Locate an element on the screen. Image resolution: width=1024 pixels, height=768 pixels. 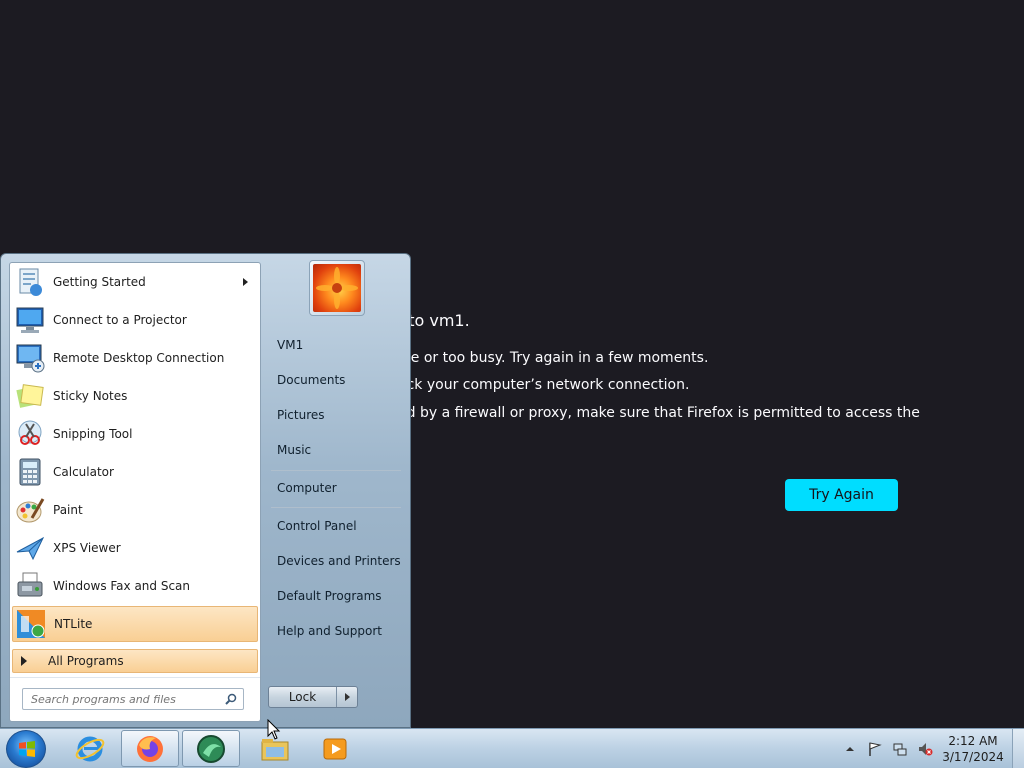
search-input is located at coordinates (121, 699).